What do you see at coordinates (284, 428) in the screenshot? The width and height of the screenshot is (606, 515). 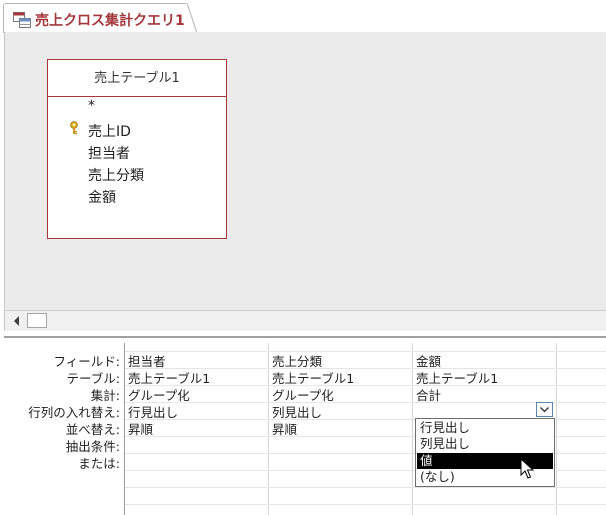 I see `col2-sort: 昇順` at bounding box center [284, 428].